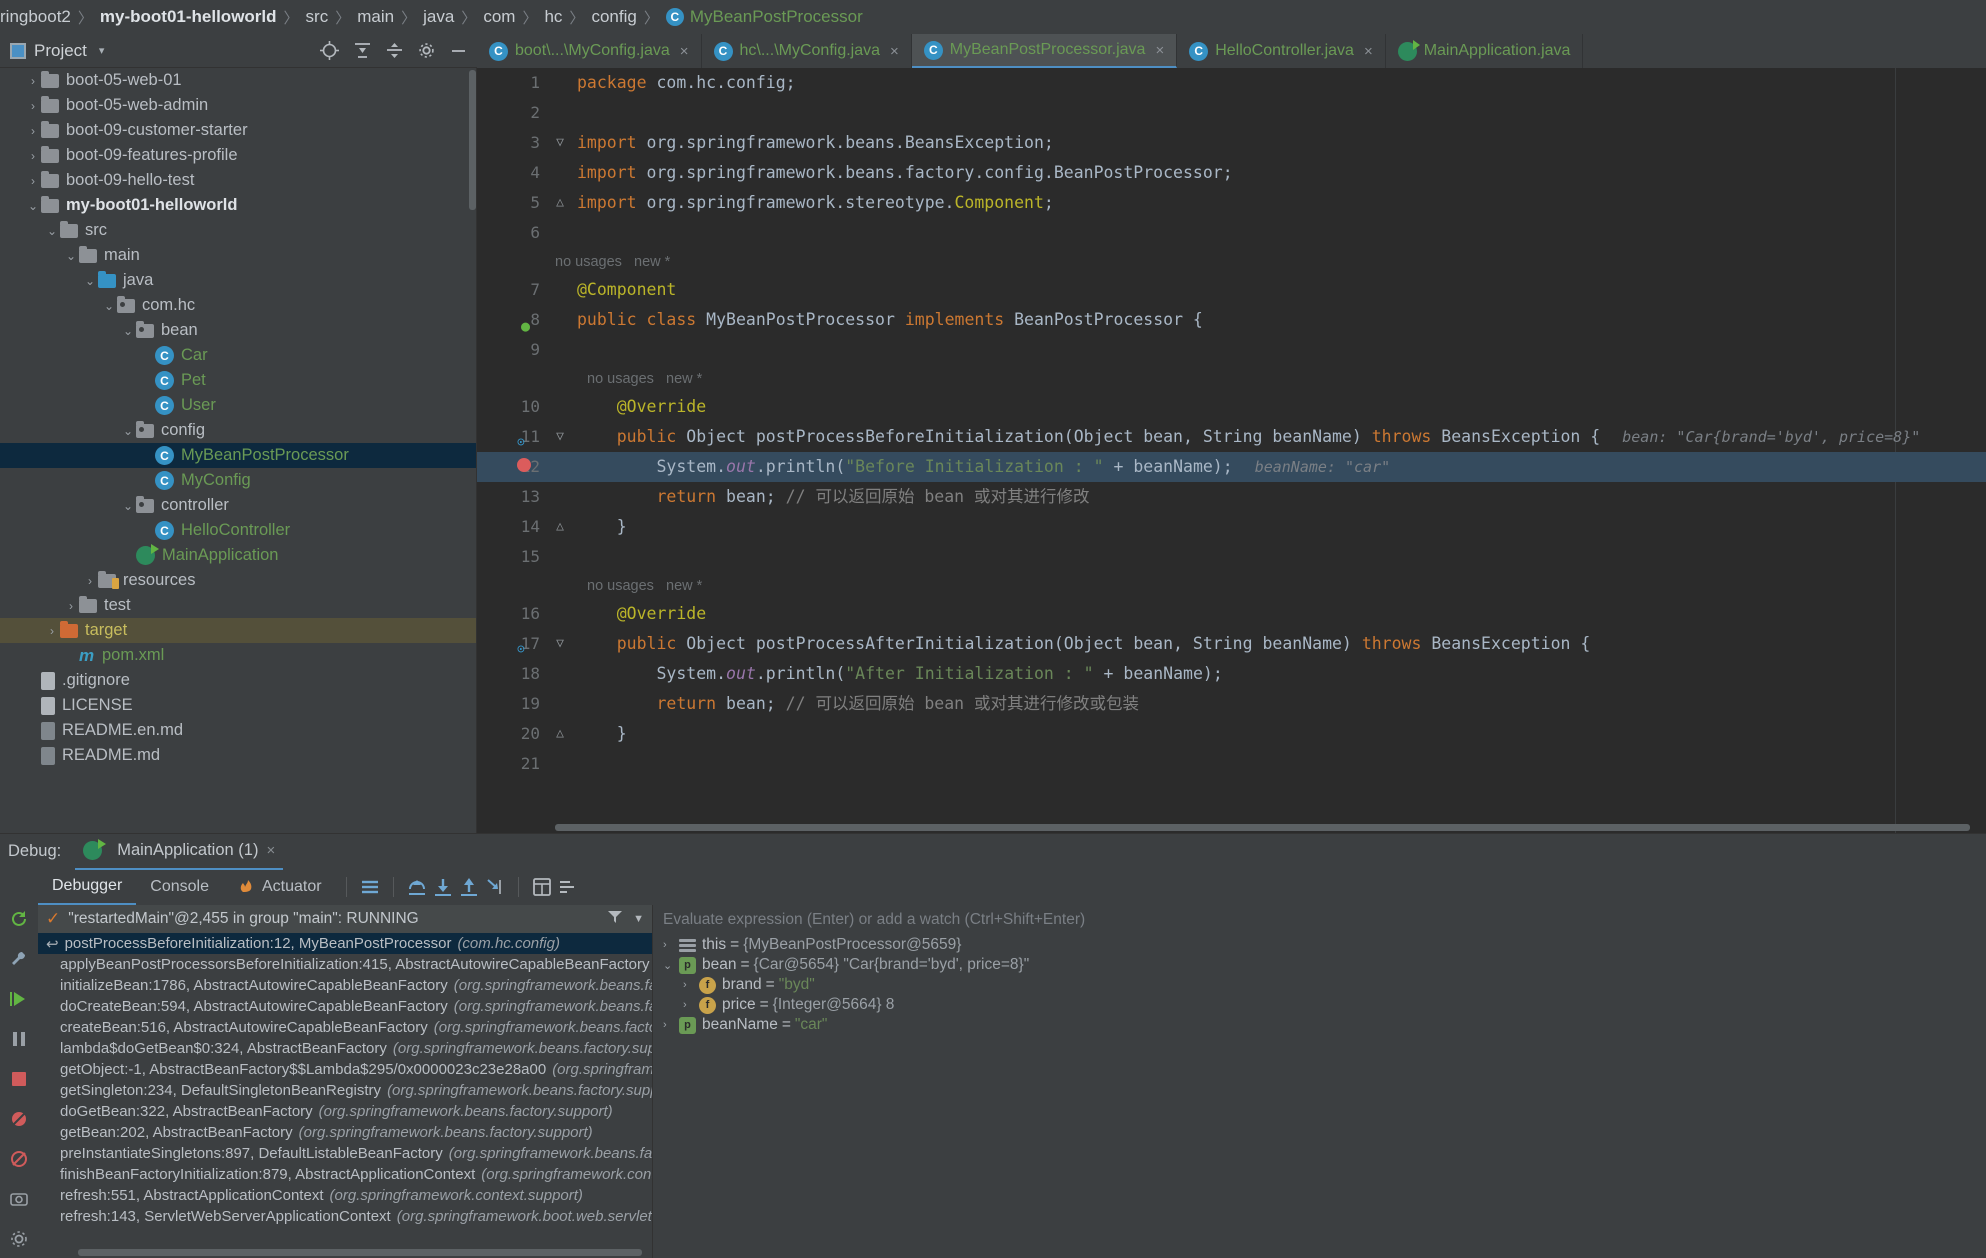  I want to click on breadcrumb-item: C MyBeanPostProcessor, so click(764, 17).